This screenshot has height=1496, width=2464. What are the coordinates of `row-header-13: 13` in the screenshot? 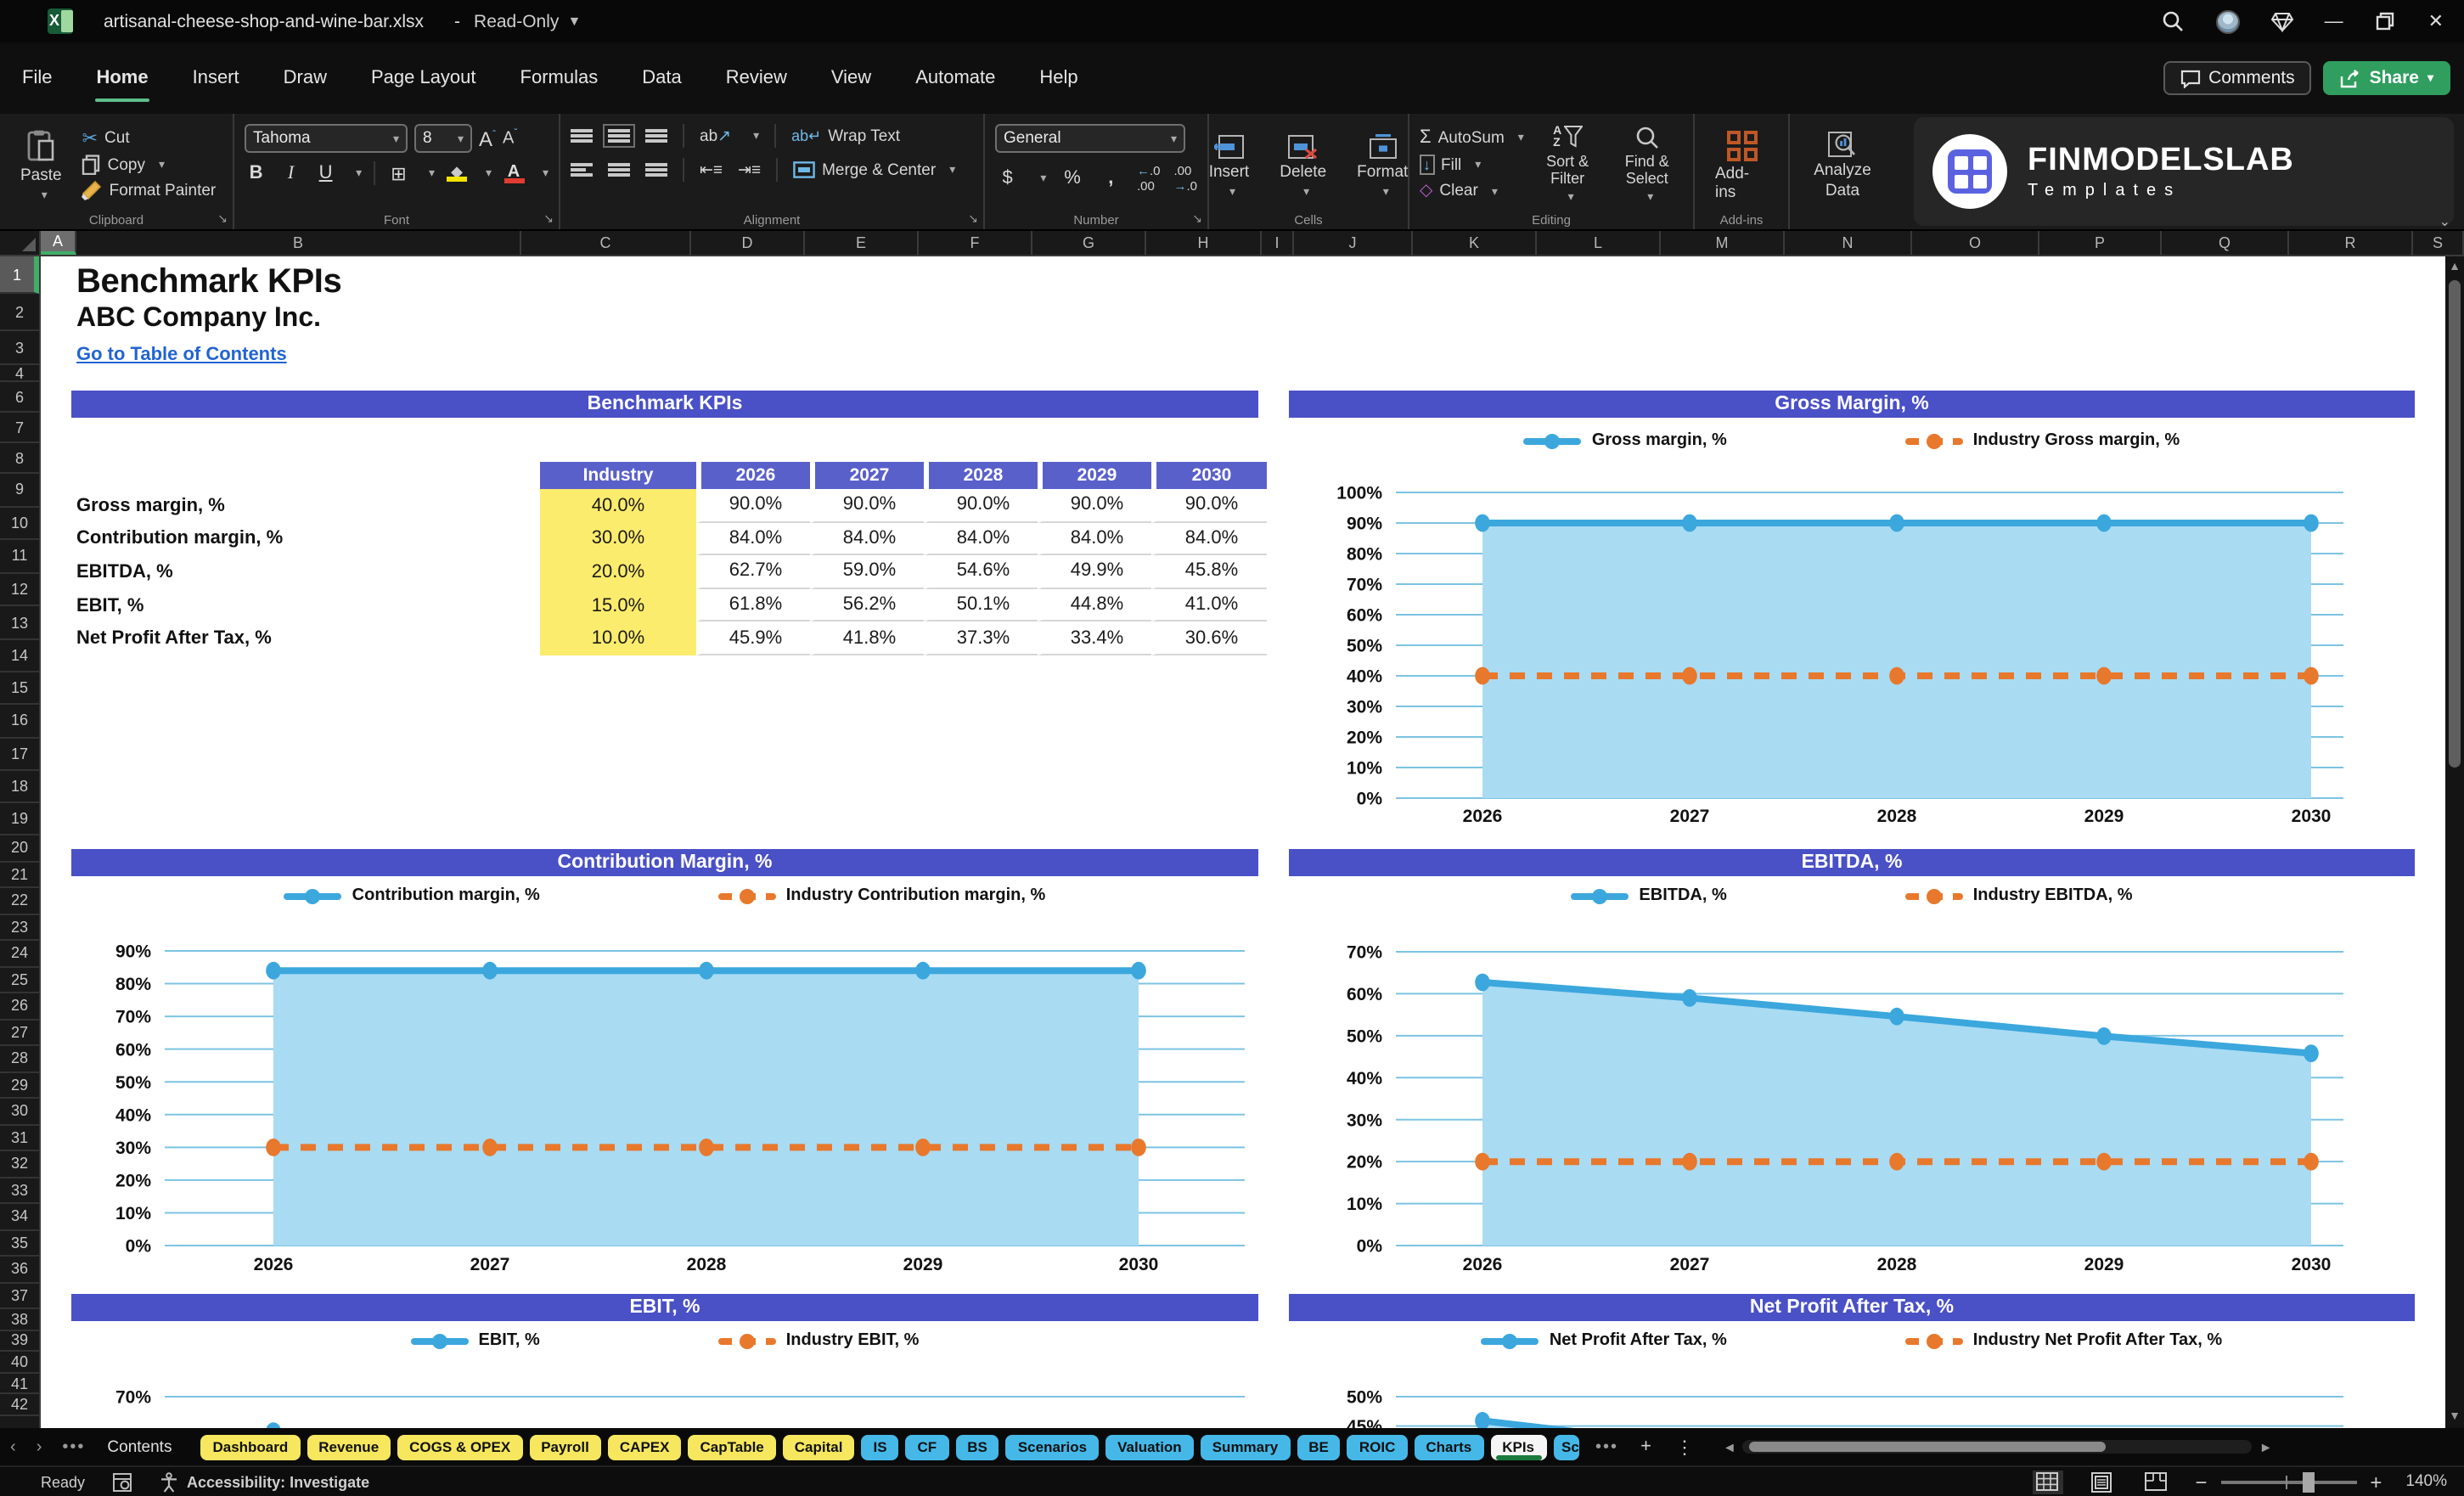 It's located at (19, 623).